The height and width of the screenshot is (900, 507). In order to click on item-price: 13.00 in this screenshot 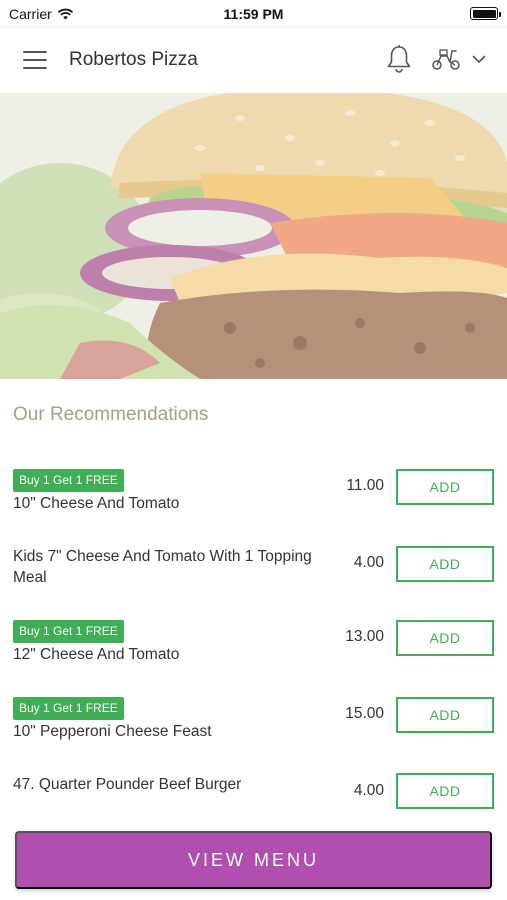, I will do `click(364, 636)`.